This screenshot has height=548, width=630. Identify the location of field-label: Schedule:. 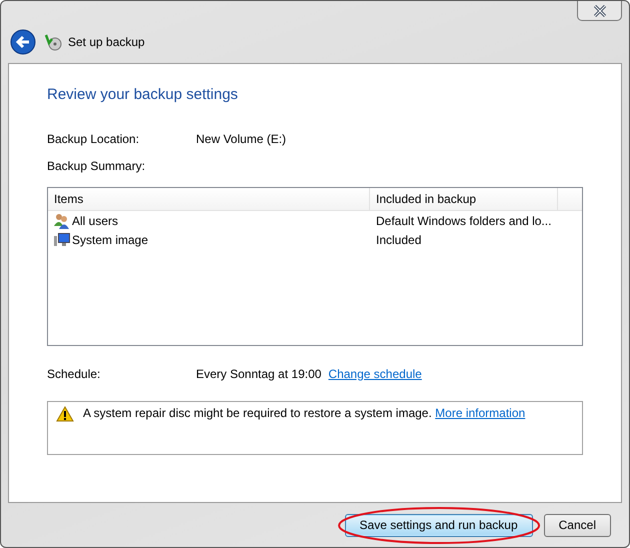
(74, 373).